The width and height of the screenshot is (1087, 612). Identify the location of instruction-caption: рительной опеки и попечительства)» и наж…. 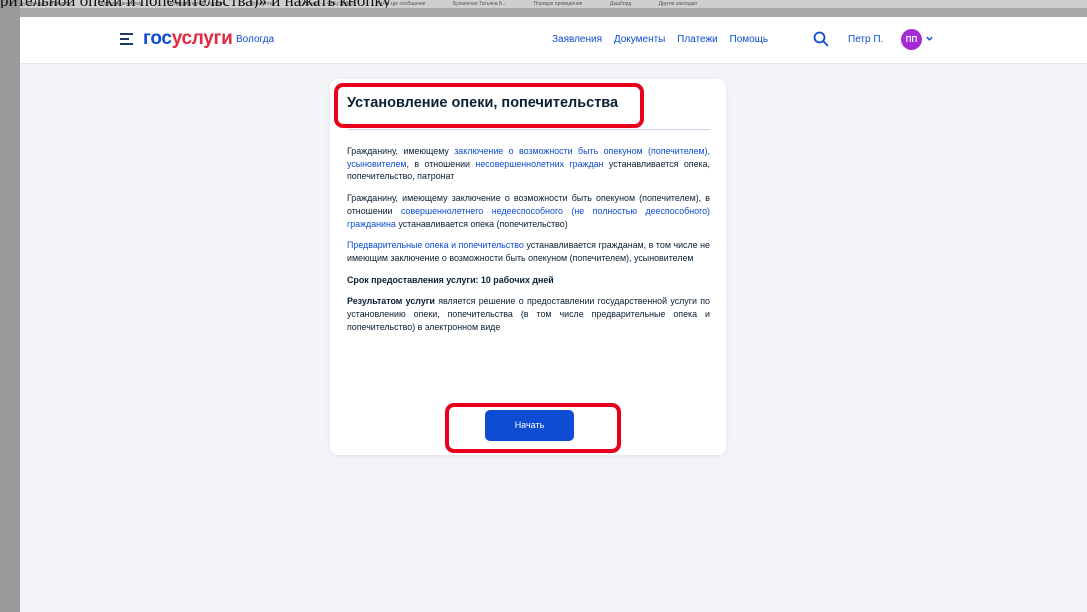
(543, 4).